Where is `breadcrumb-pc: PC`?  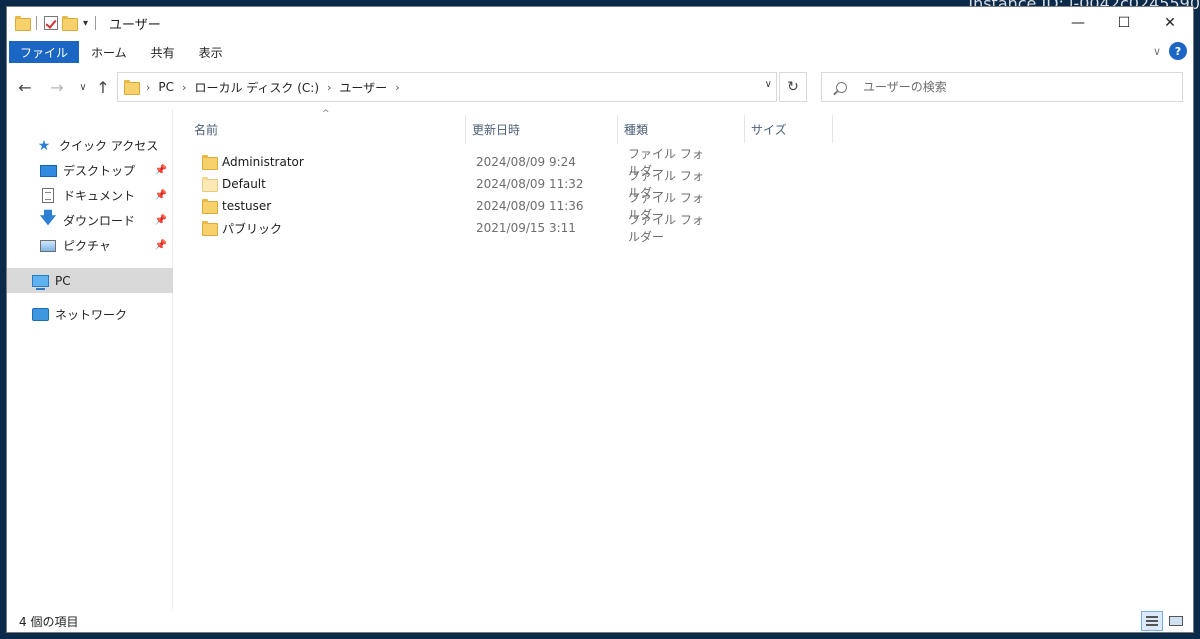 breadcrumb-pc: PC is located at coordinates (166, 87).